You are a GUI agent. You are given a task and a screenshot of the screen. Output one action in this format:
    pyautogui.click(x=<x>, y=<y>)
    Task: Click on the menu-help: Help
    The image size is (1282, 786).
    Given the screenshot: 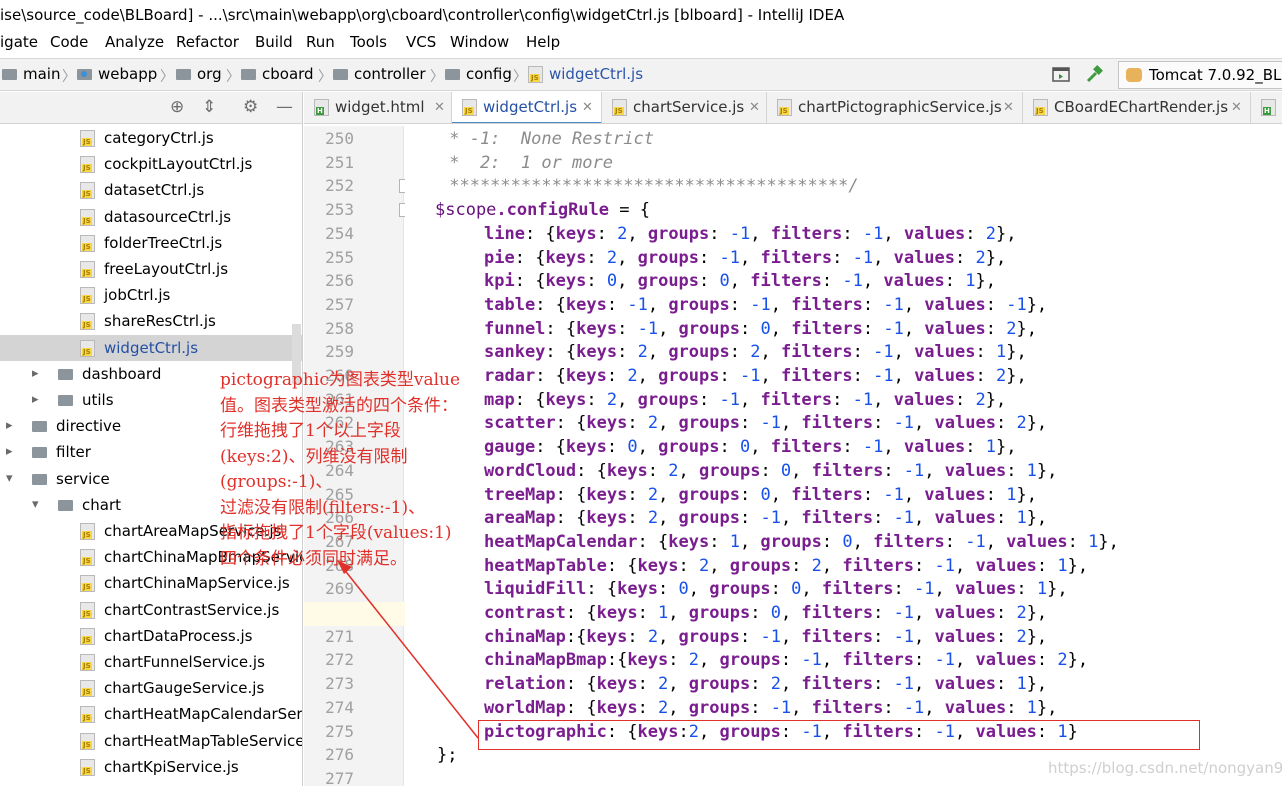 What is the action you would take?
    pyautogui.click(x=543, y=42)
    